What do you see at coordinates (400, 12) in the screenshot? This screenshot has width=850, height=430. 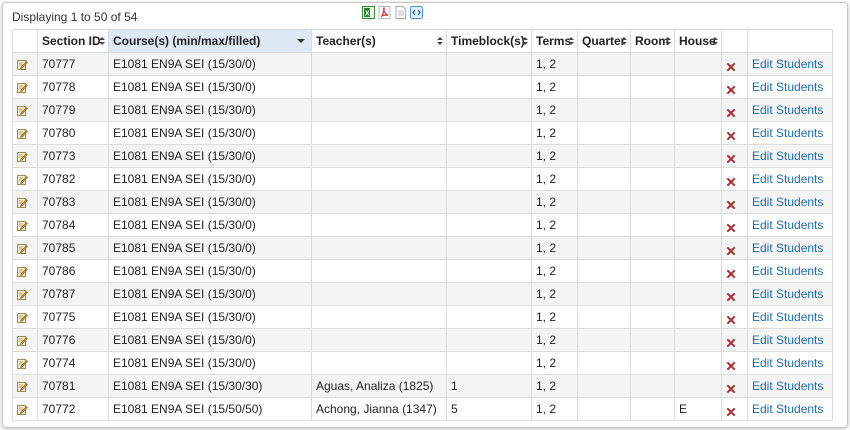 I see `text-export-icon` at bounding box center [400, 12].